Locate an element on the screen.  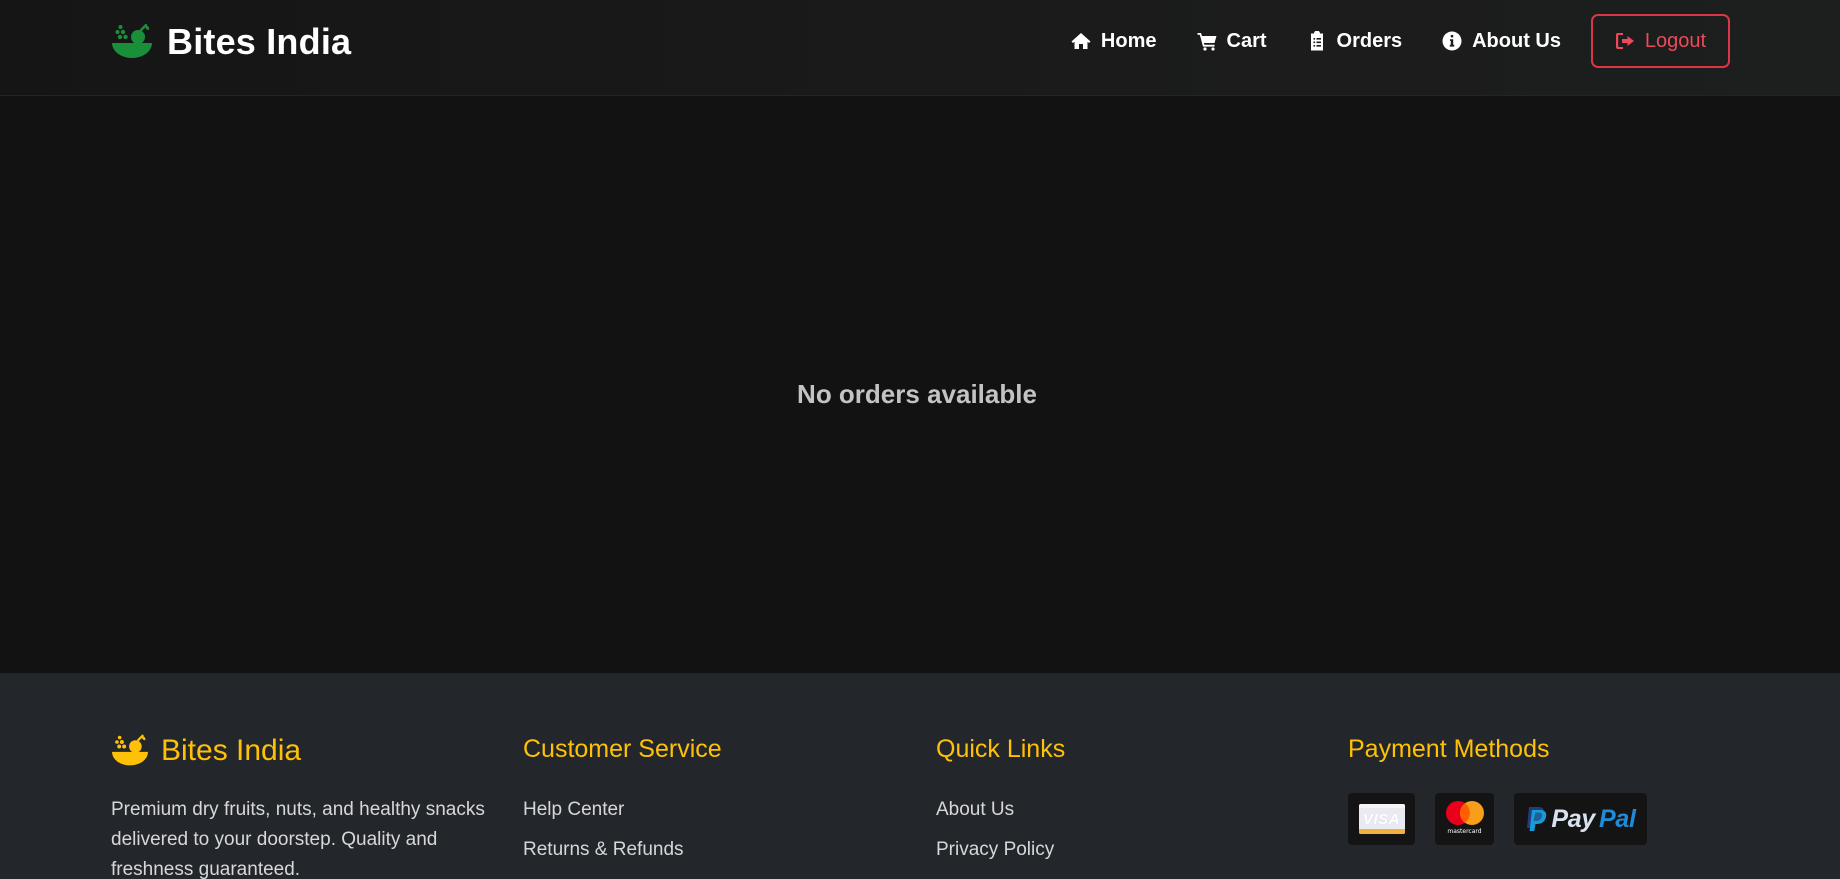
footer-brand-name: Bites India is located at coordinates (231, 750).